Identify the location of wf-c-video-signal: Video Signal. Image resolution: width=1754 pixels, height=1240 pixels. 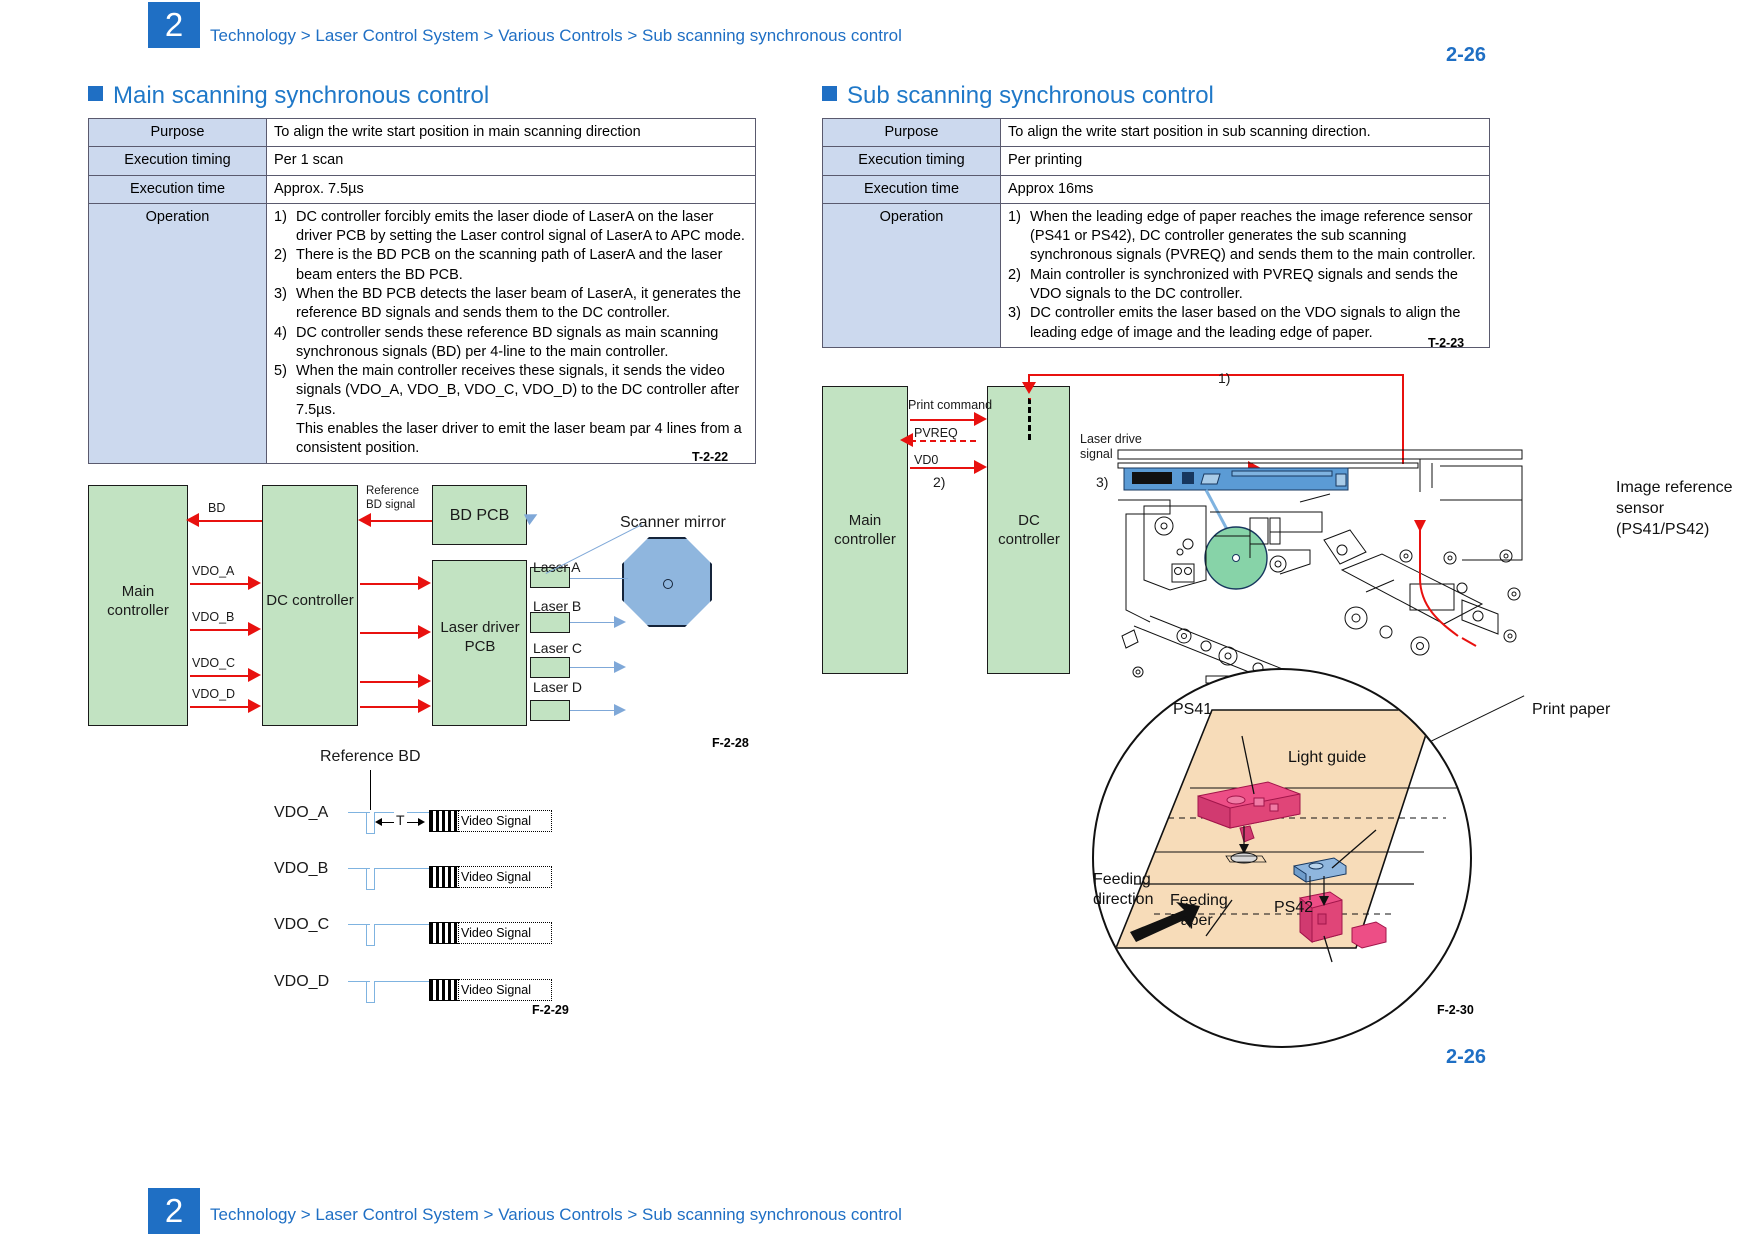
(505, 933).